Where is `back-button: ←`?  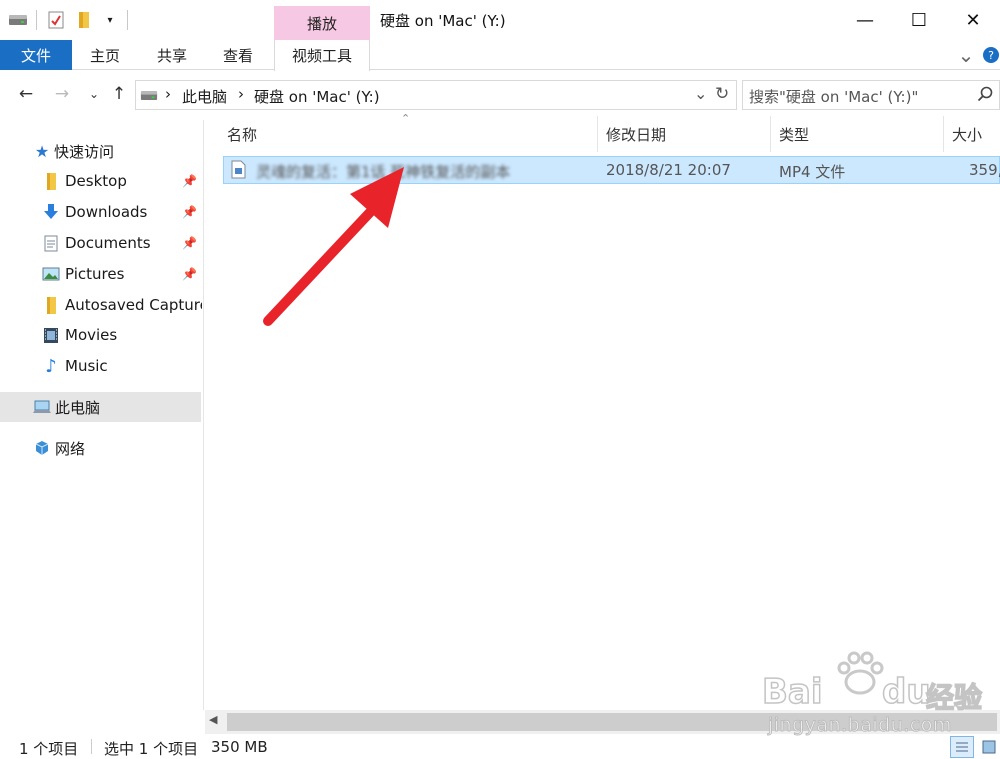 back-button: ← is located at coordinates (26, 94).